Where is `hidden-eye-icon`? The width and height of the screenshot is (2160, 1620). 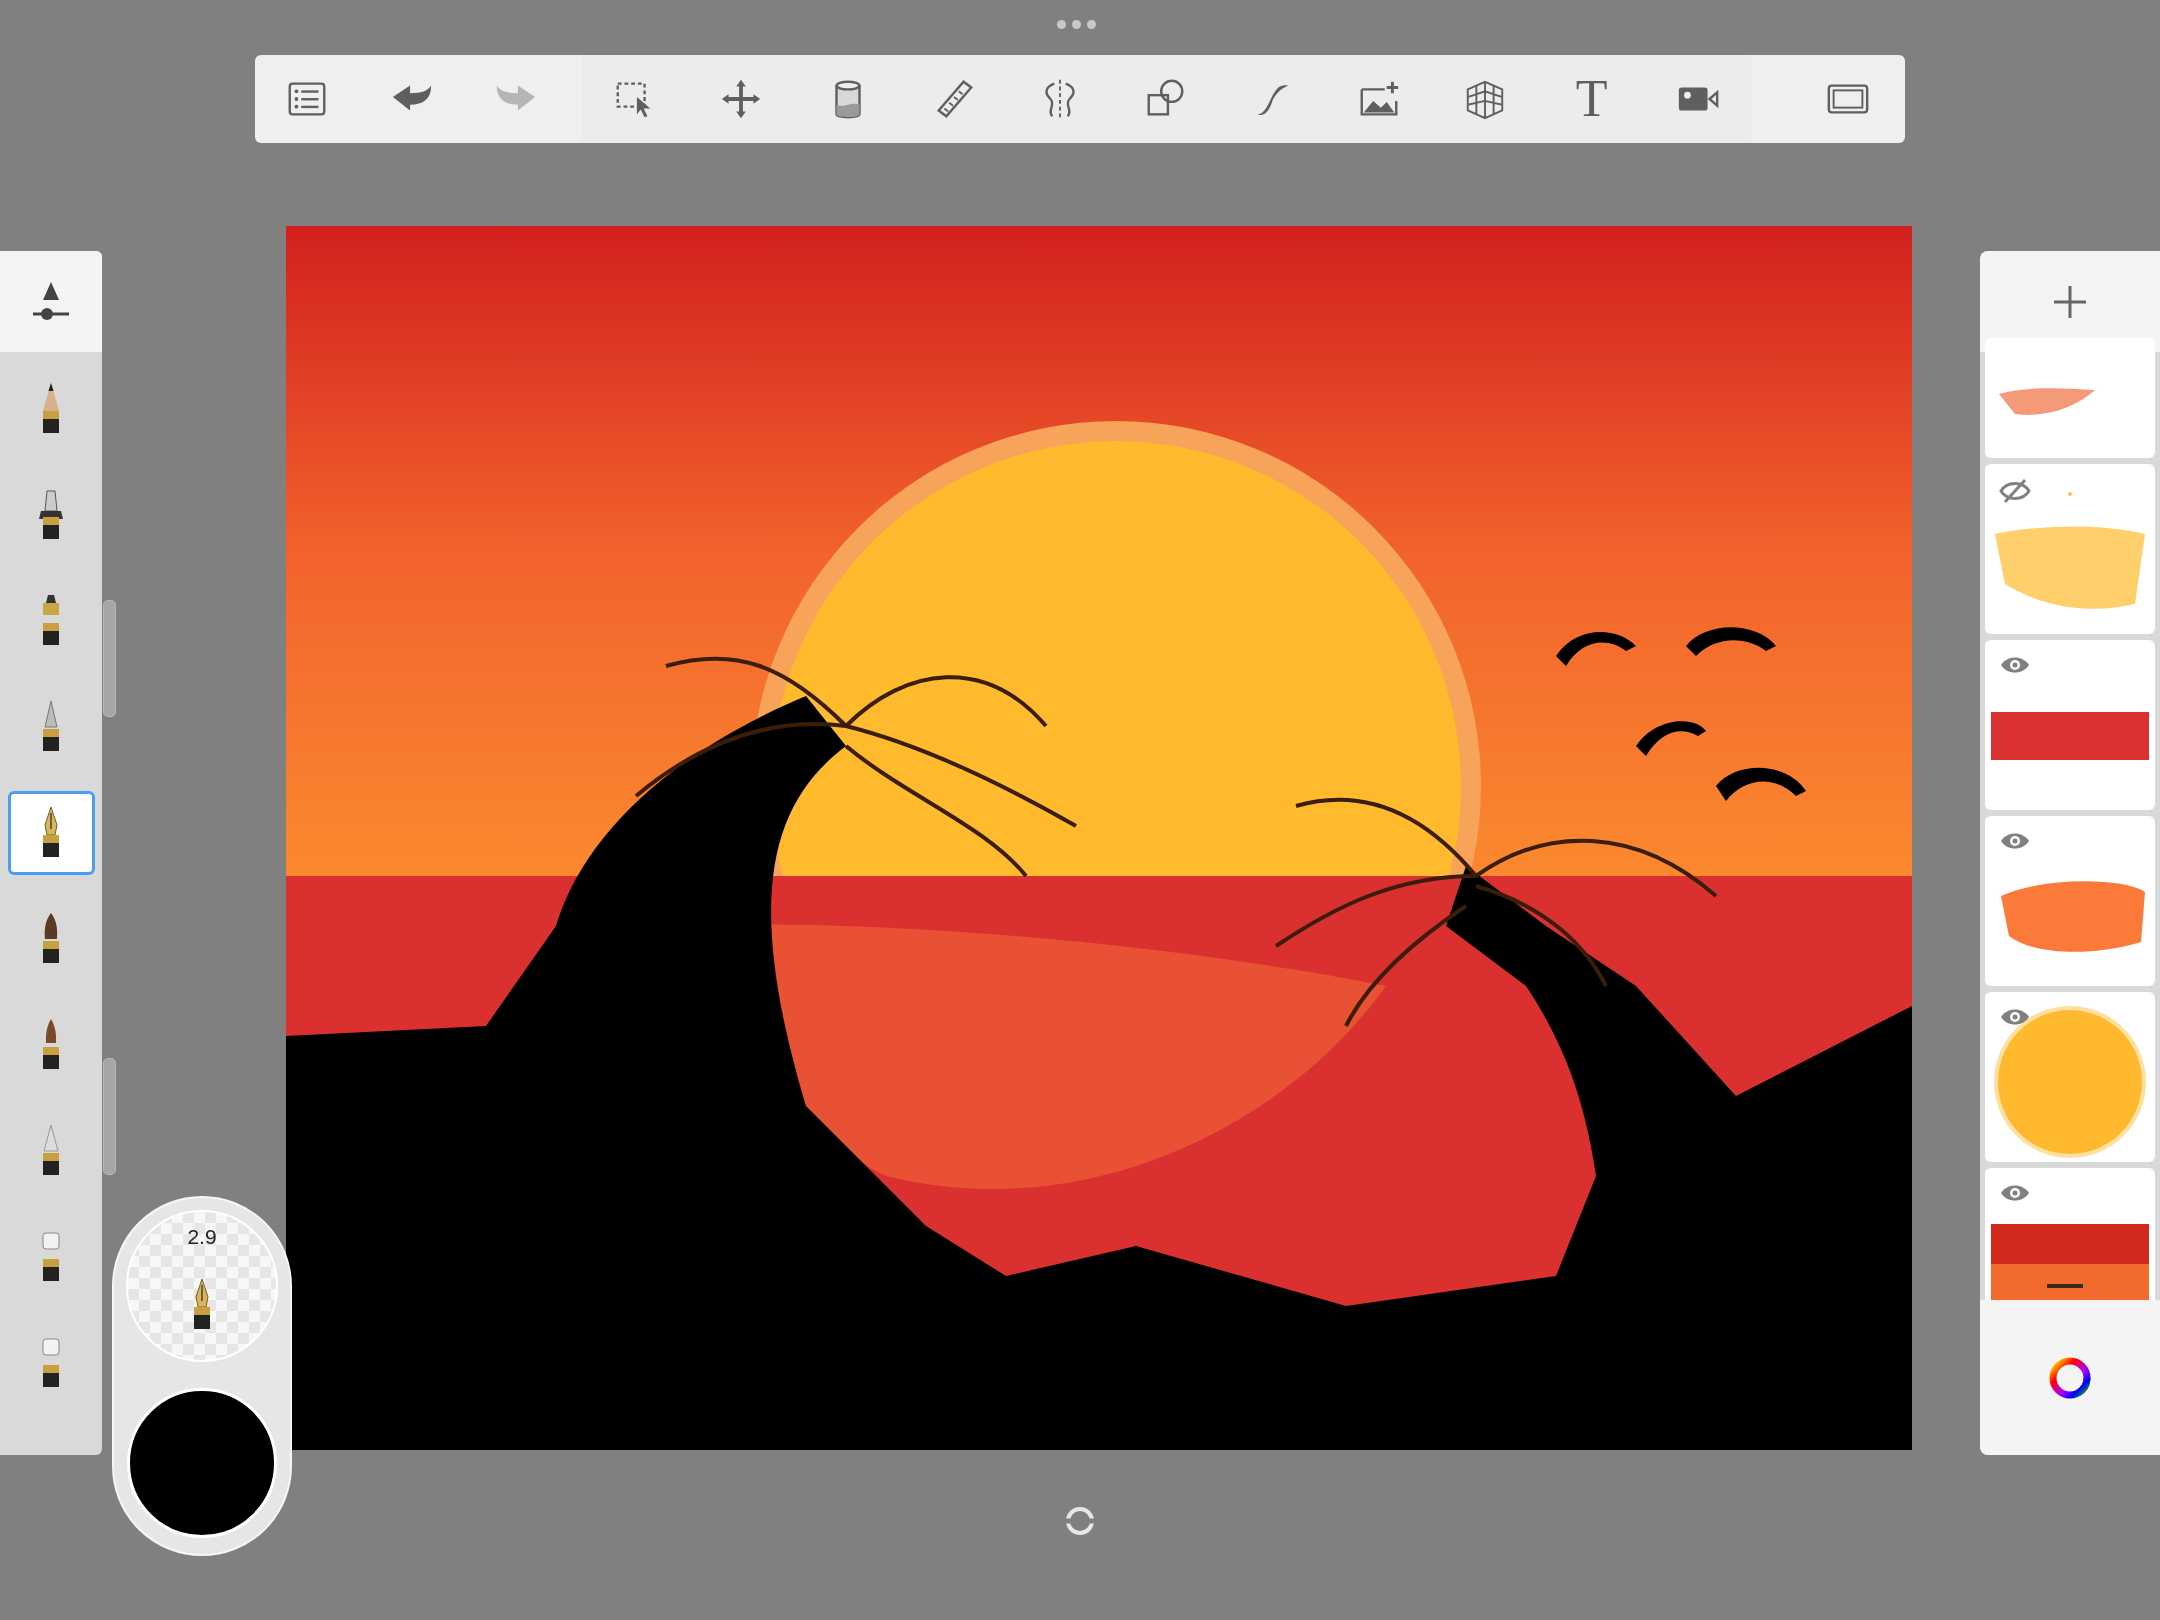
hidden-eye-icon is located at coordinates (2015, 491).